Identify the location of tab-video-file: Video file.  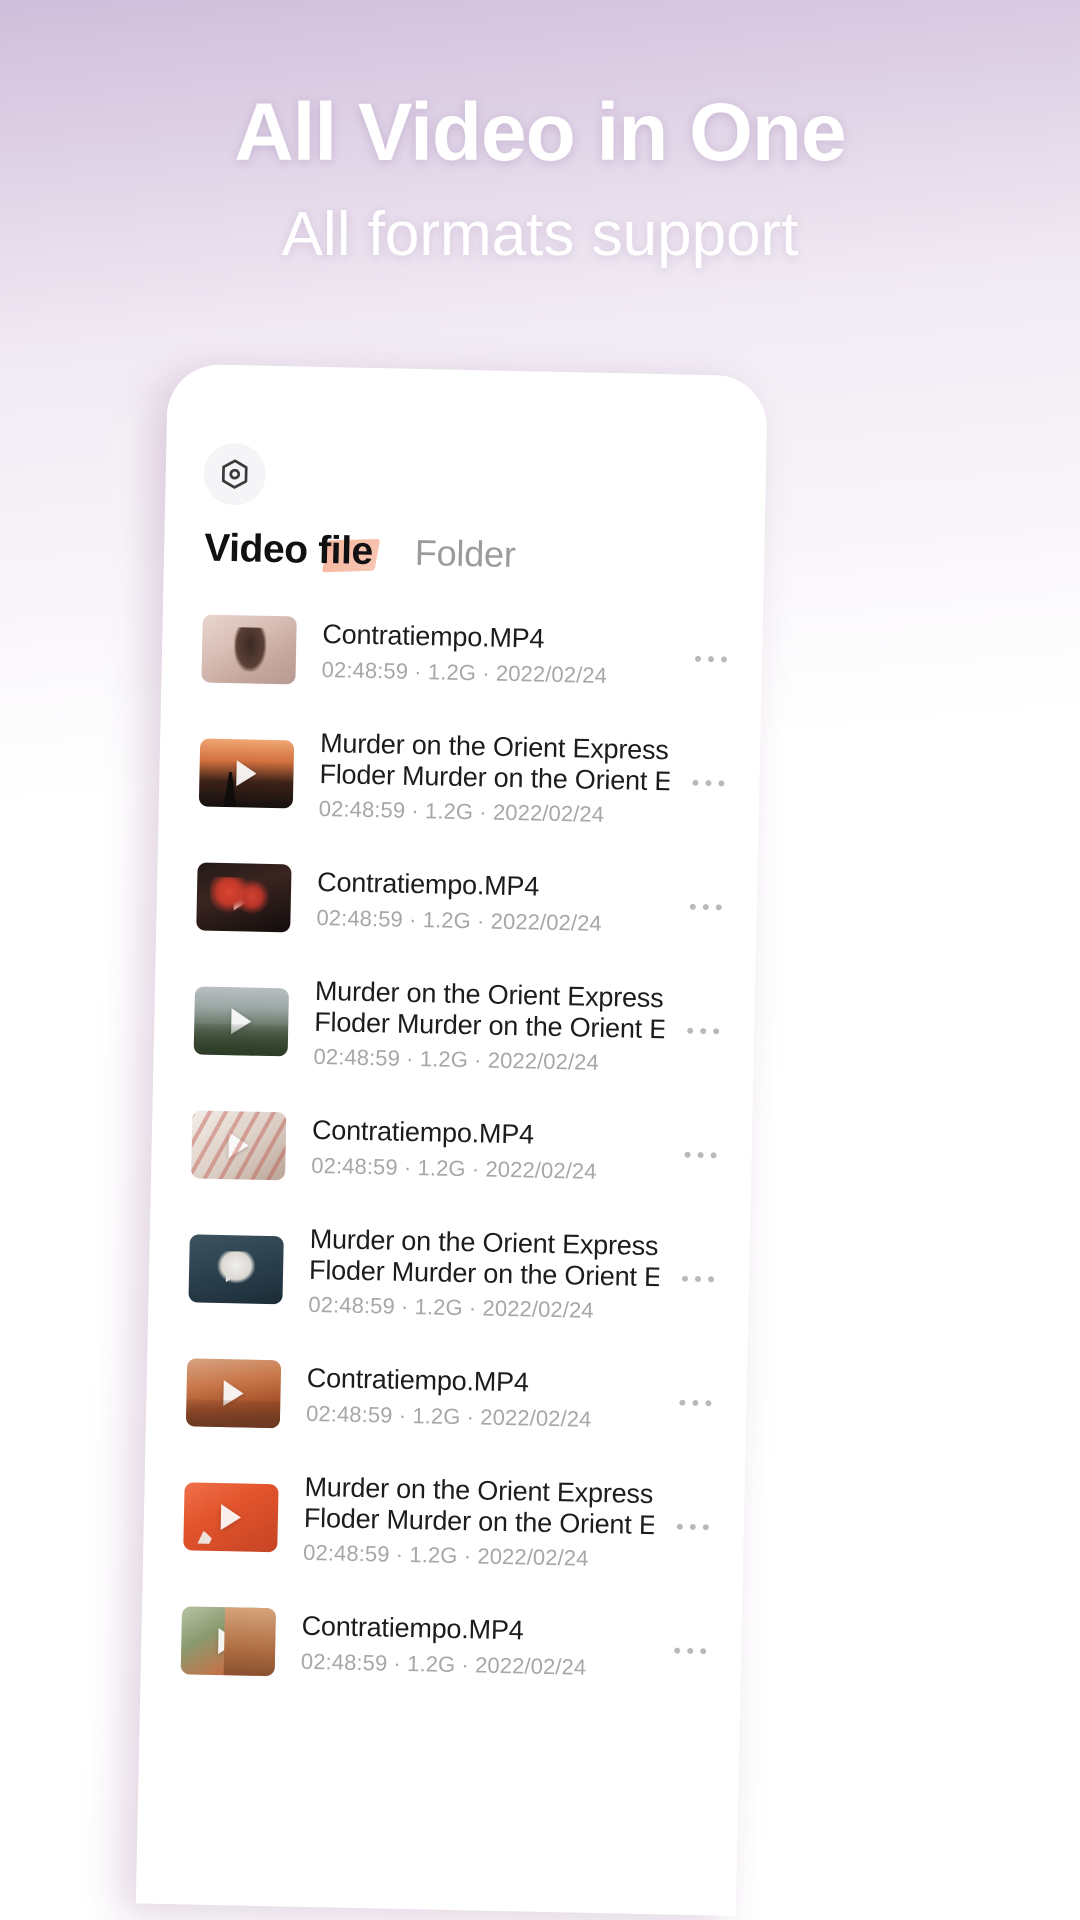
(291, 550).